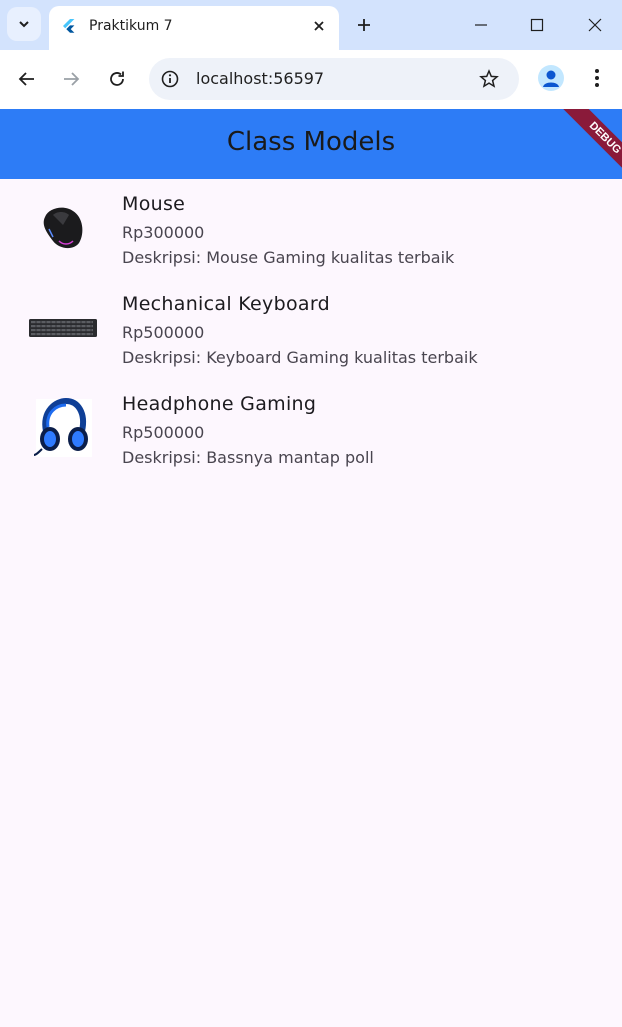 The height and width of the screenshot is (1027, 622). I want to click on maximize-icon, so click(537, 25).